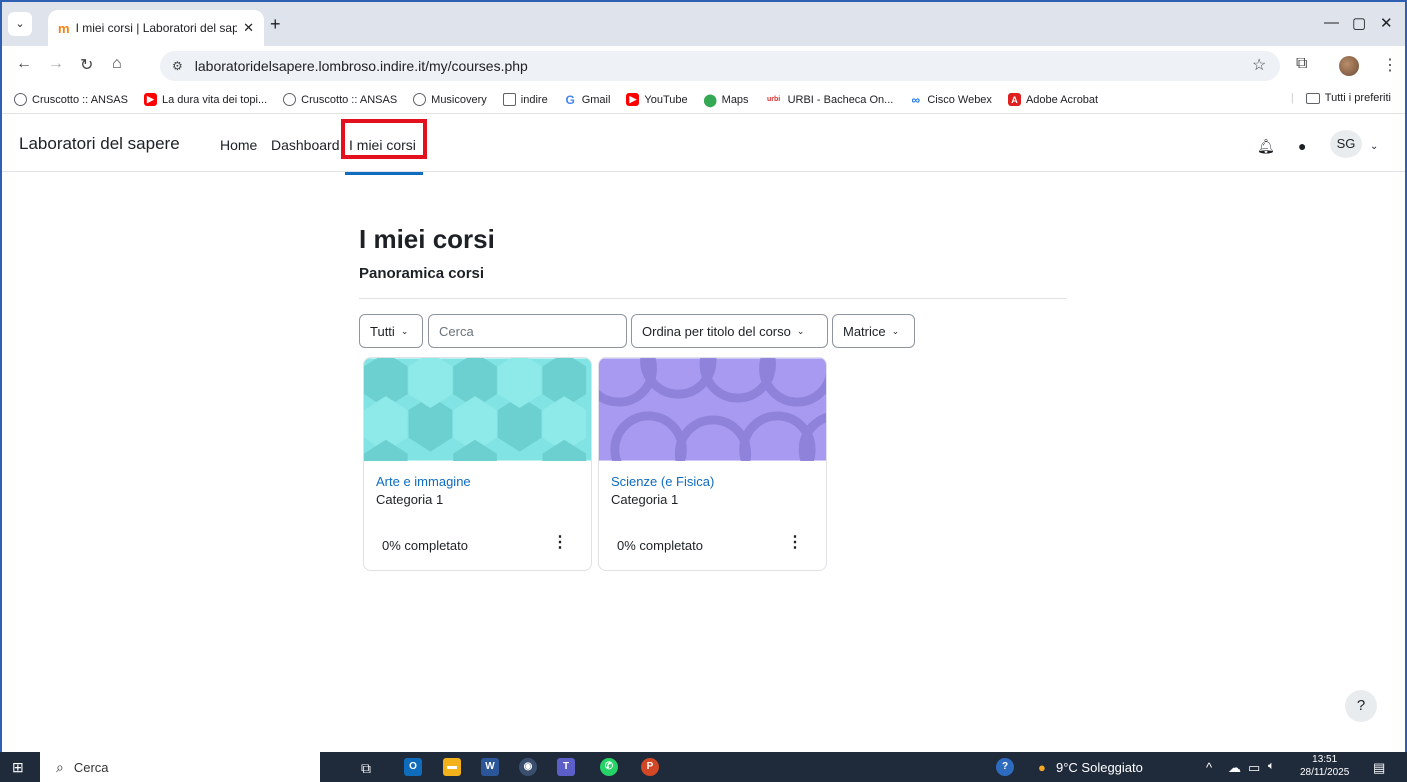  Describe the element at coordinates (1099, 767) in the screenshot. I see `weather-text: 9°C Soleggiato` at that location.